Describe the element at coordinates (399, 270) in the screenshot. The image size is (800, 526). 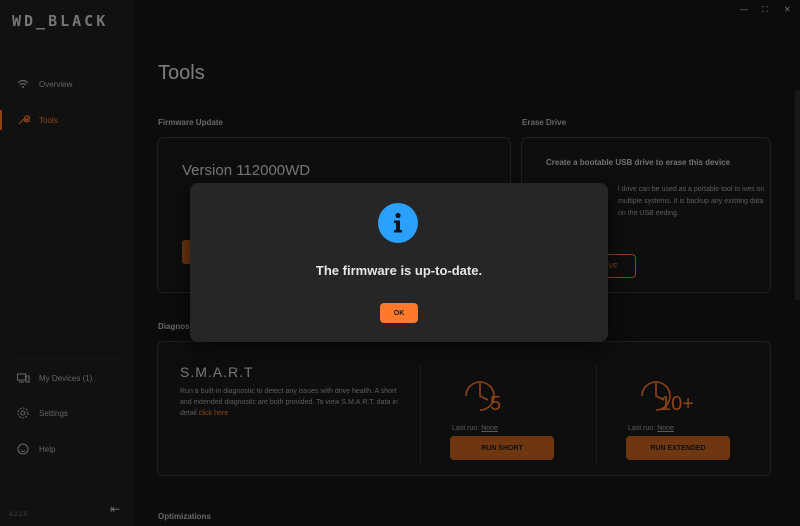
I see `dialog-message: The firmware is up-to-date.` at that location.